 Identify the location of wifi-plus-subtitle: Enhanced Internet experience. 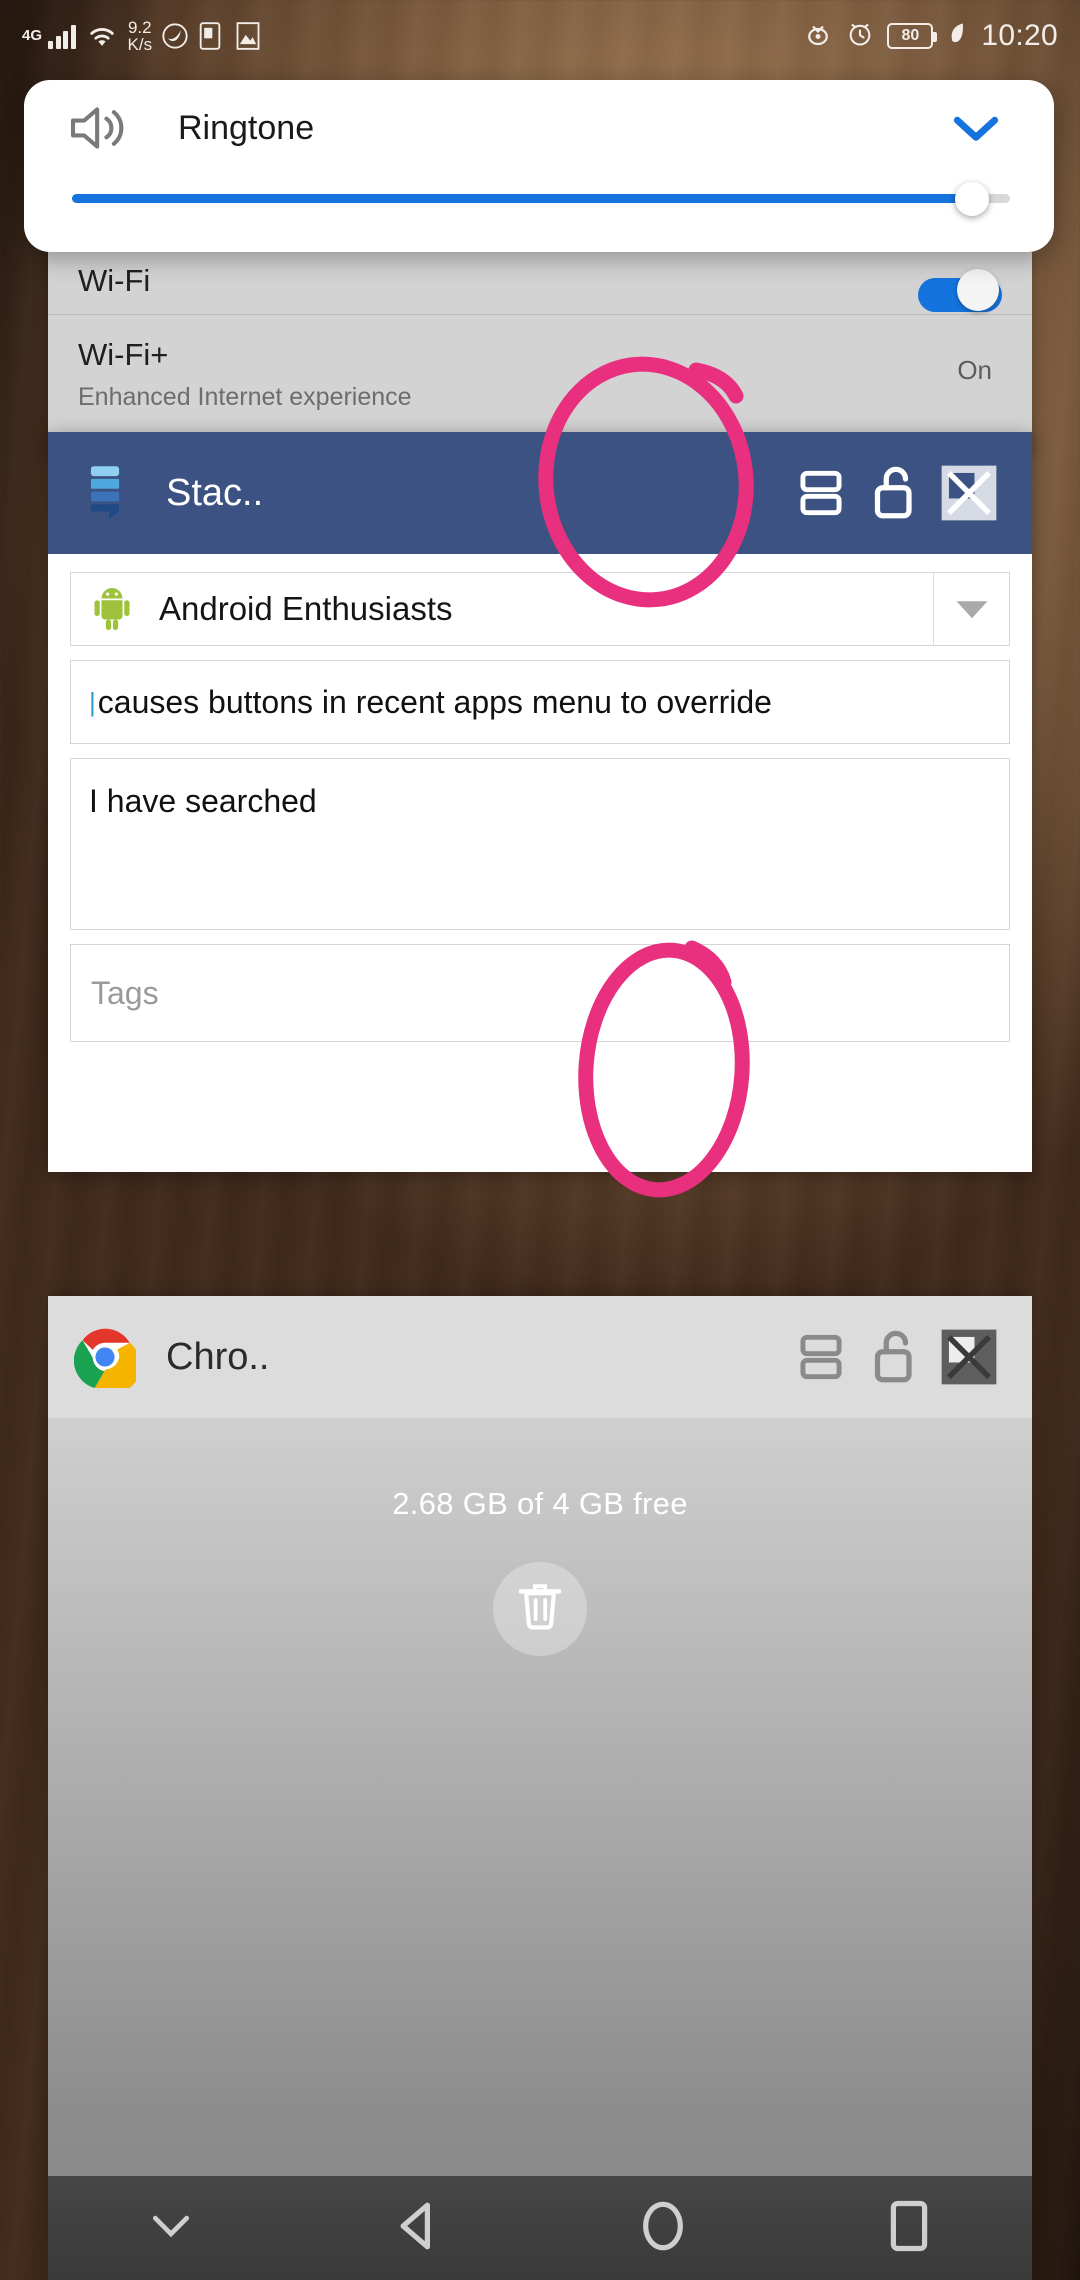
(245, 397).